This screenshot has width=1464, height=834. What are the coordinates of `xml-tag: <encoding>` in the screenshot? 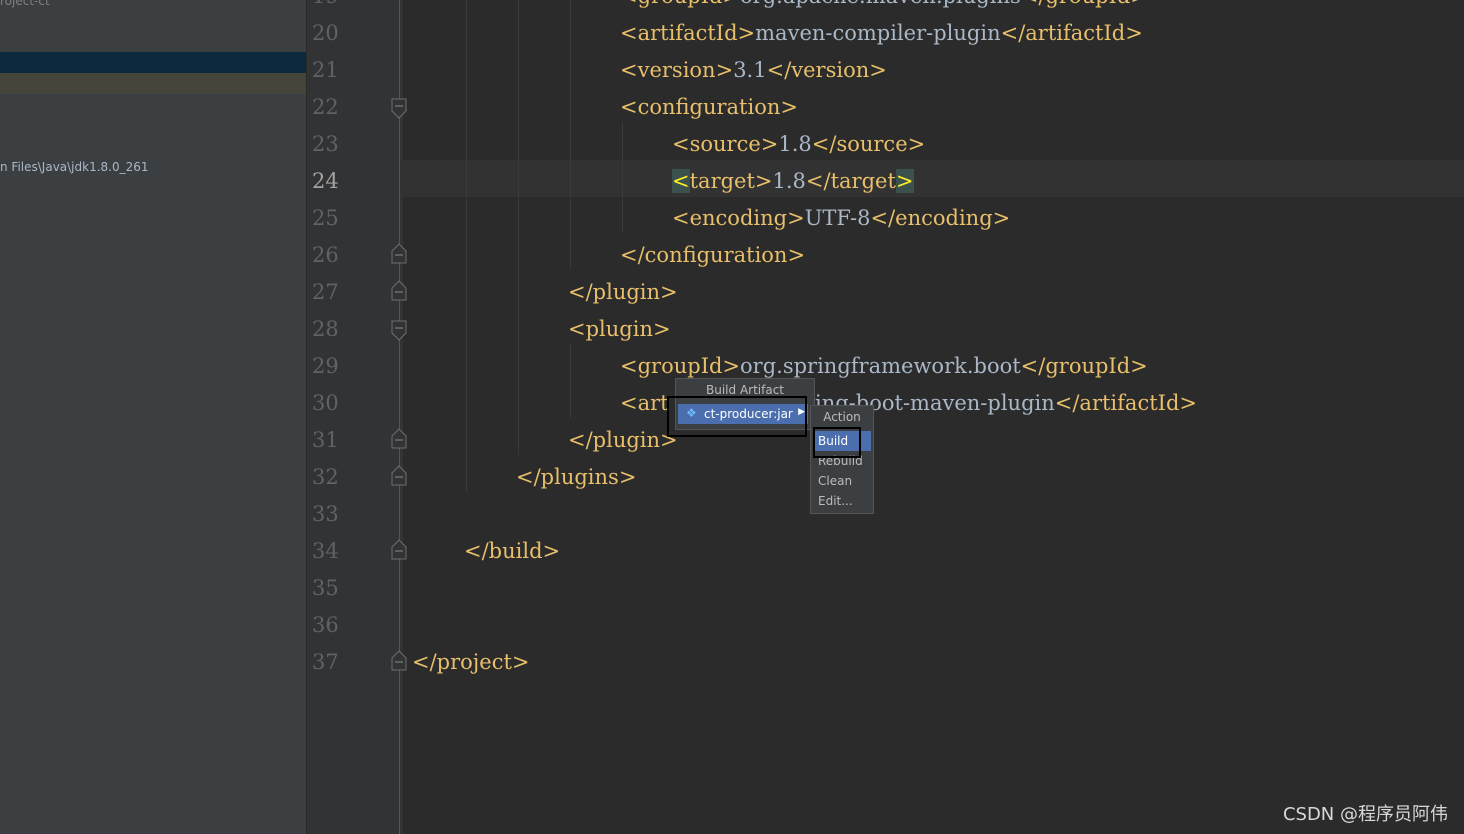 It's located at (738, 218).